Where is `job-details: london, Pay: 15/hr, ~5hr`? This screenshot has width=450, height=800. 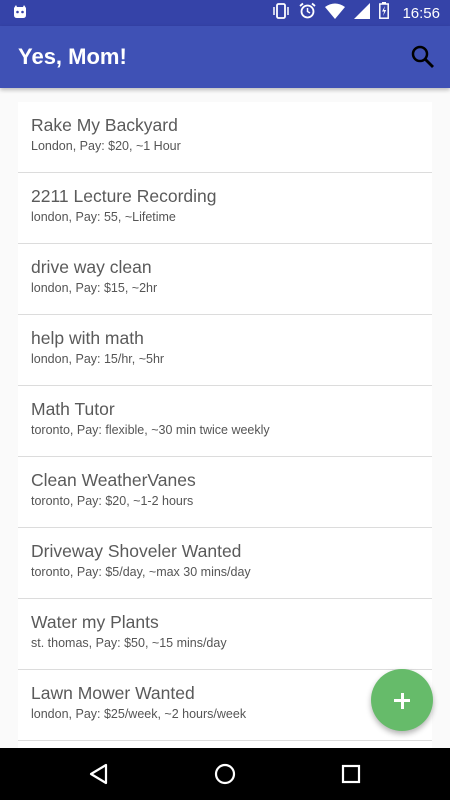 job-details: london, Pay: 15/hr, ~5hr is located at coordinates (98, 359).